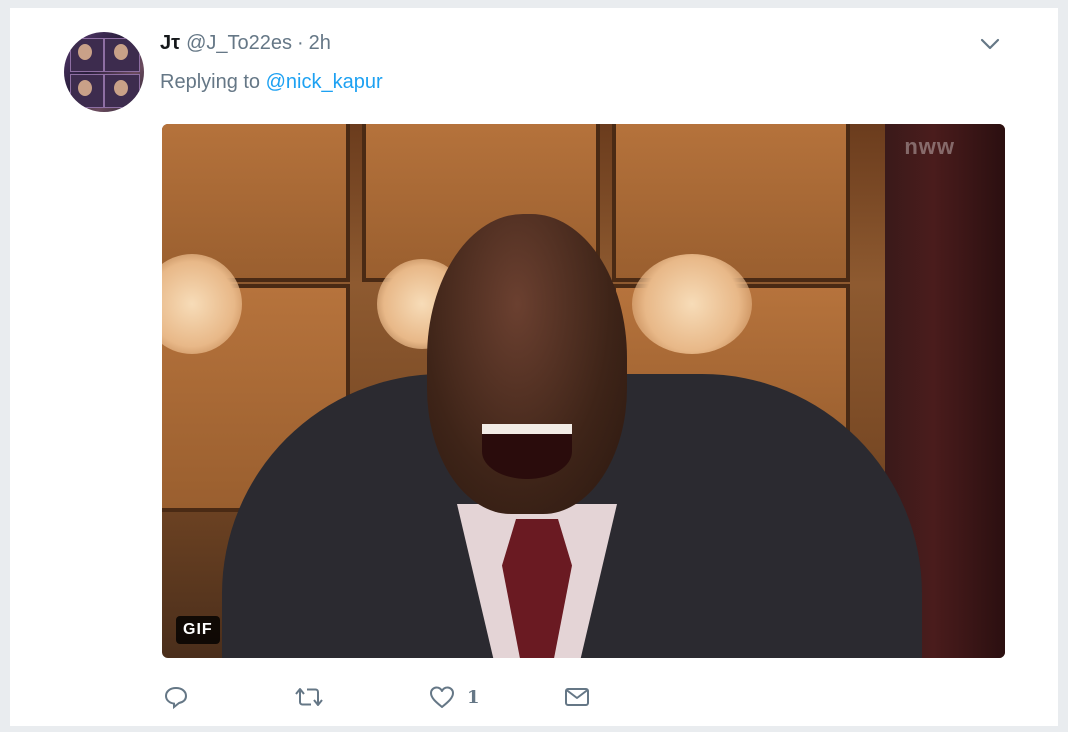 This screenshot has height=732, width=1068. Describe the element at coordinates (731, 203) in the screenshot. I see `background-panel` at that location.